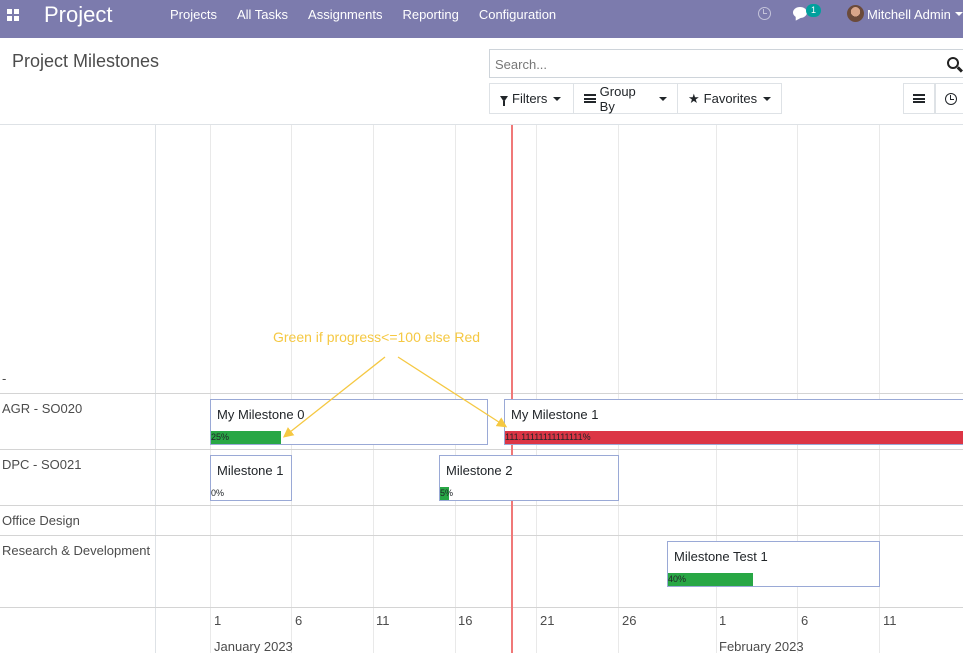 The image size is (963, 653). What do you see at coordinates (86, 61) in the screenshot?
I see `page-title: Project Milestones` at bounding box center [86, 61].